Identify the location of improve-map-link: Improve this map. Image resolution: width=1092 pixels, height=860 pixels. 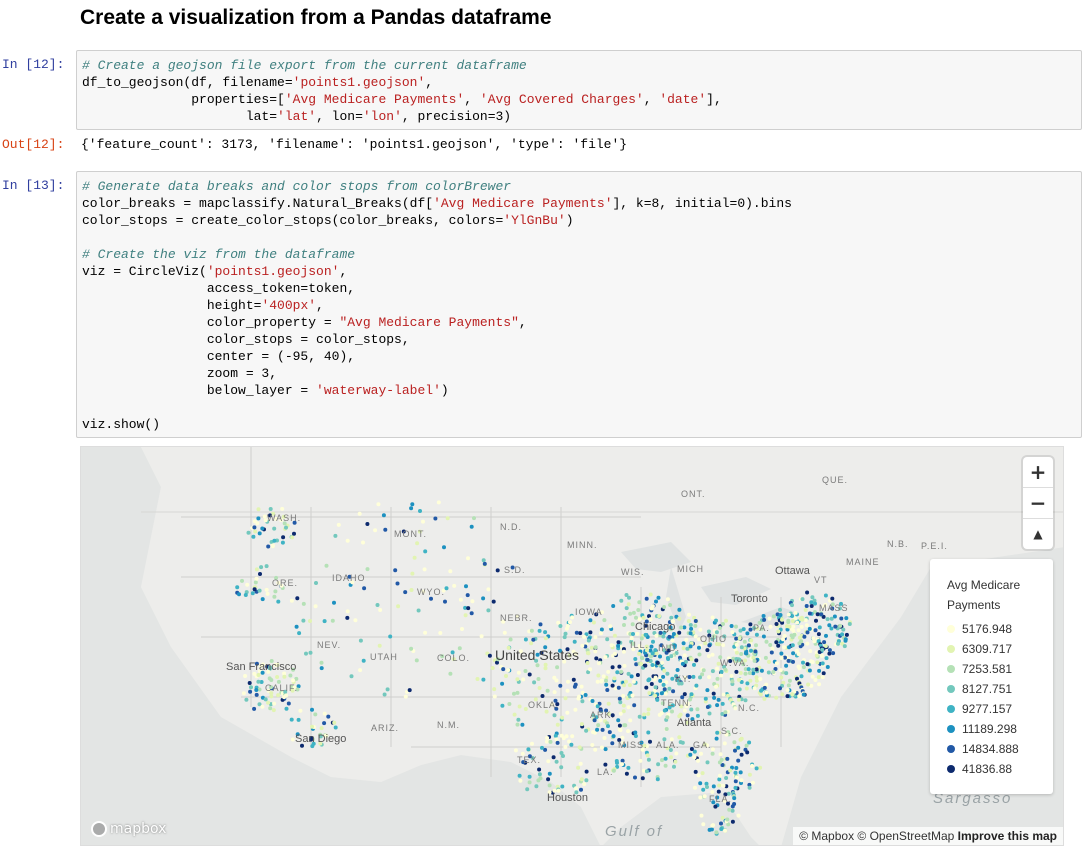
(1007, 836).